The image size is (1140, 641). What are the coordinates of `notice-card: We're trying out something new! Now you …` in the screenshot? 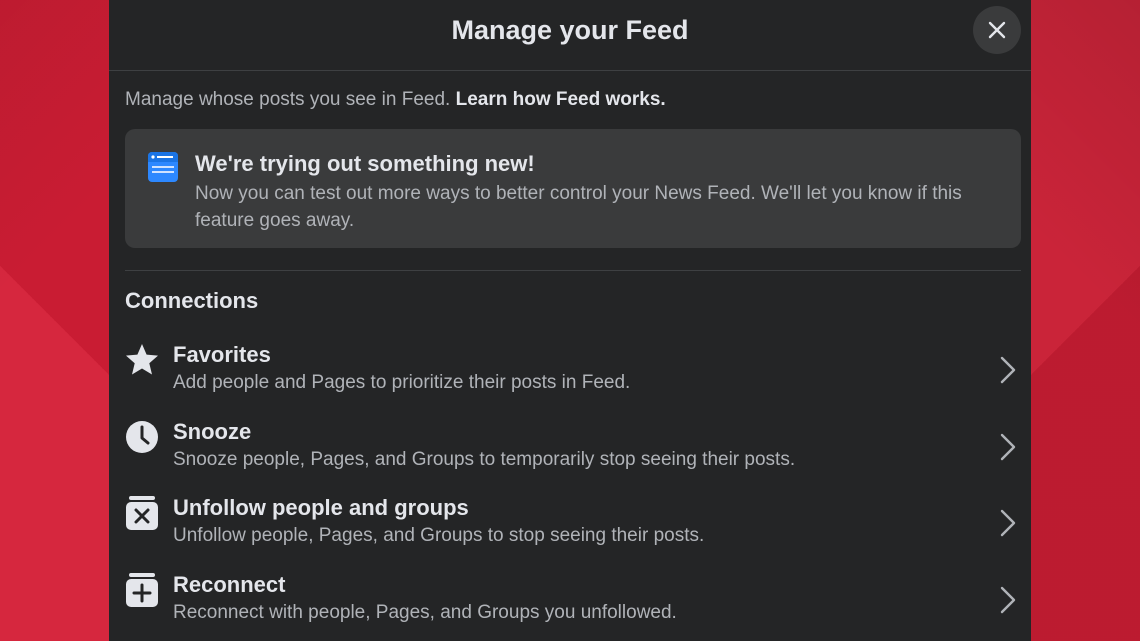 It's located at (573, 188).